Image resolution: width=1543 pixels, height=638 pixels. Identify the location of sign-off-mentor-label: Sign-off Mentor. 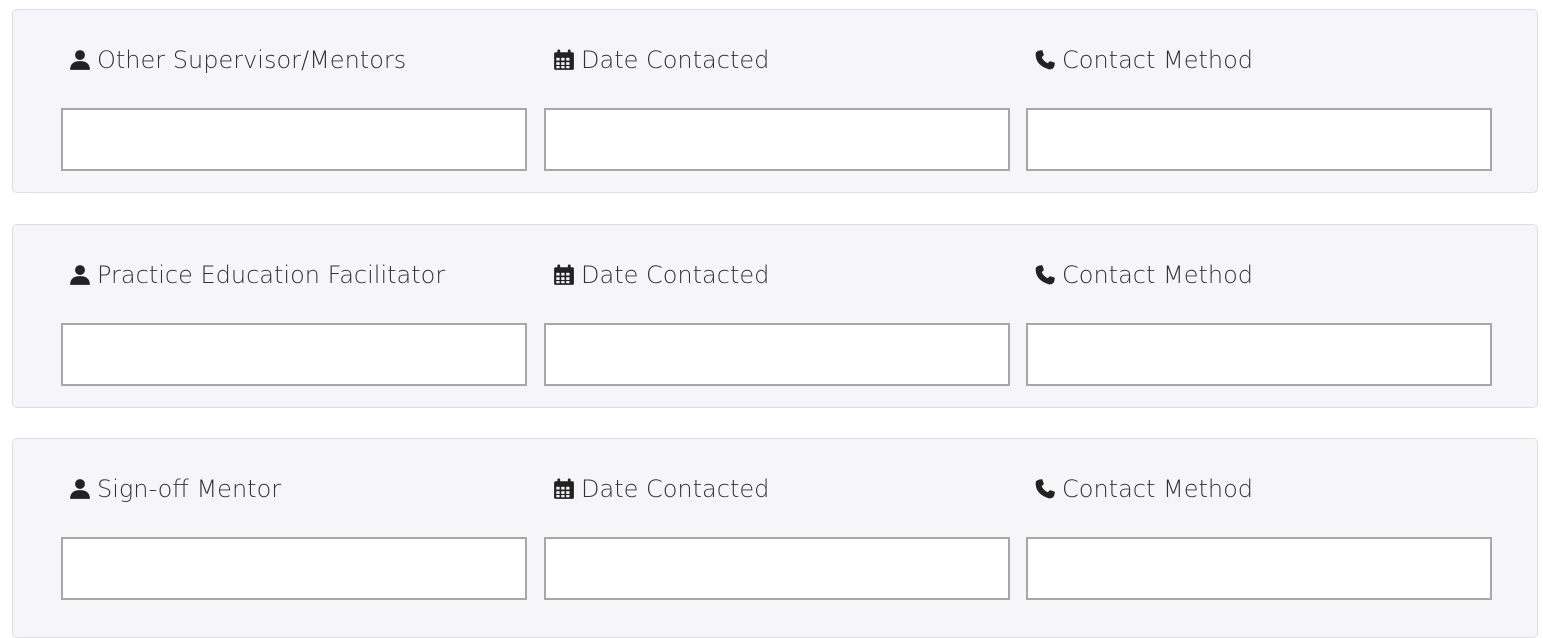
(175, 489).